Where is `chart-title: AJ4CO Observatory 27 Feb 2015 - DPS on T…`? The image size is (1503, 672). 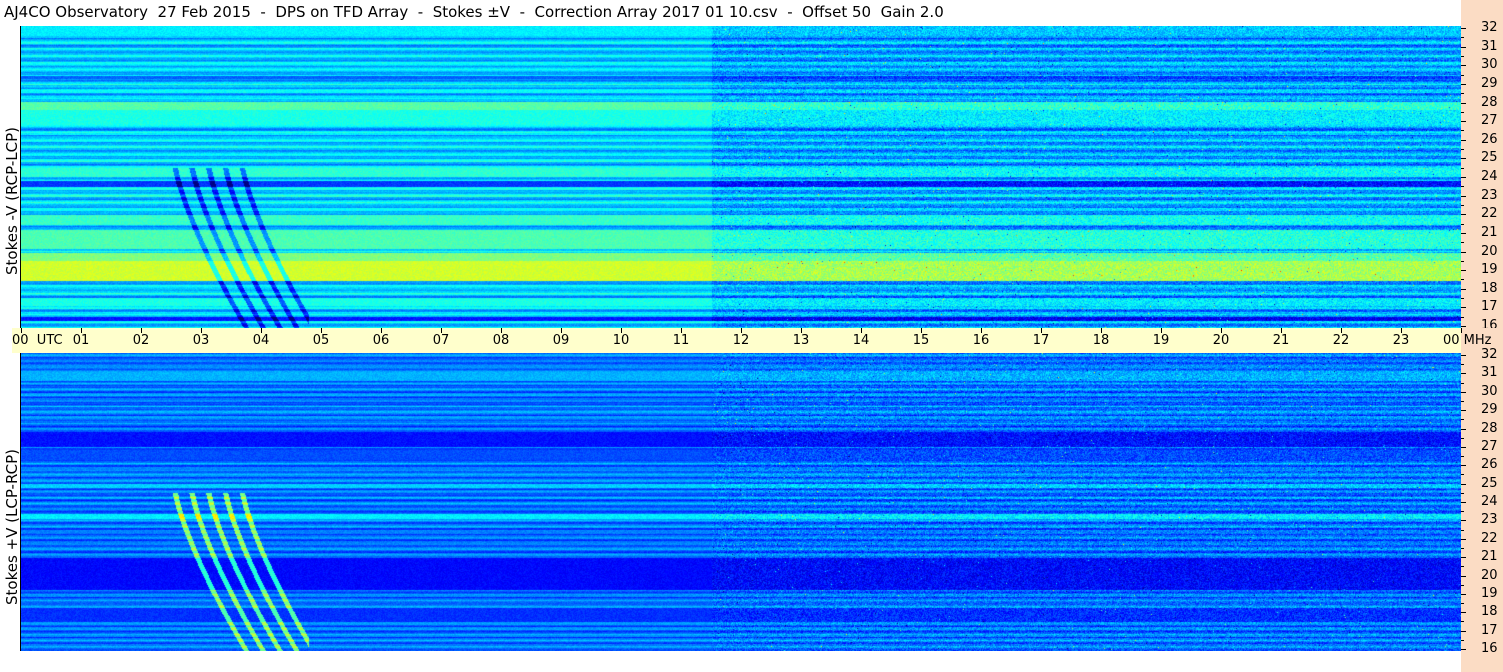 chart-title: AJ4CO Observatory 27 Feb 2015 - DPS on T… is located at coordinates (474, 12).